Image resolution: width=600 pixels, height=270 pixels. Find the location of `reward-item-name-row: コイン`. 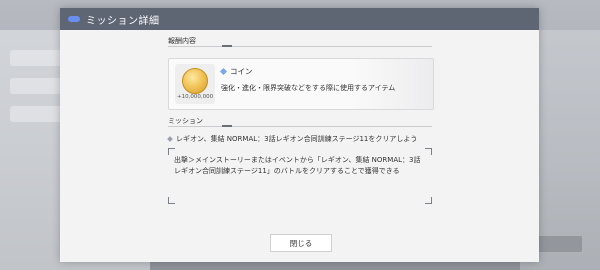

reward-item-name-row: コイン is located at coordinates (236, 71).